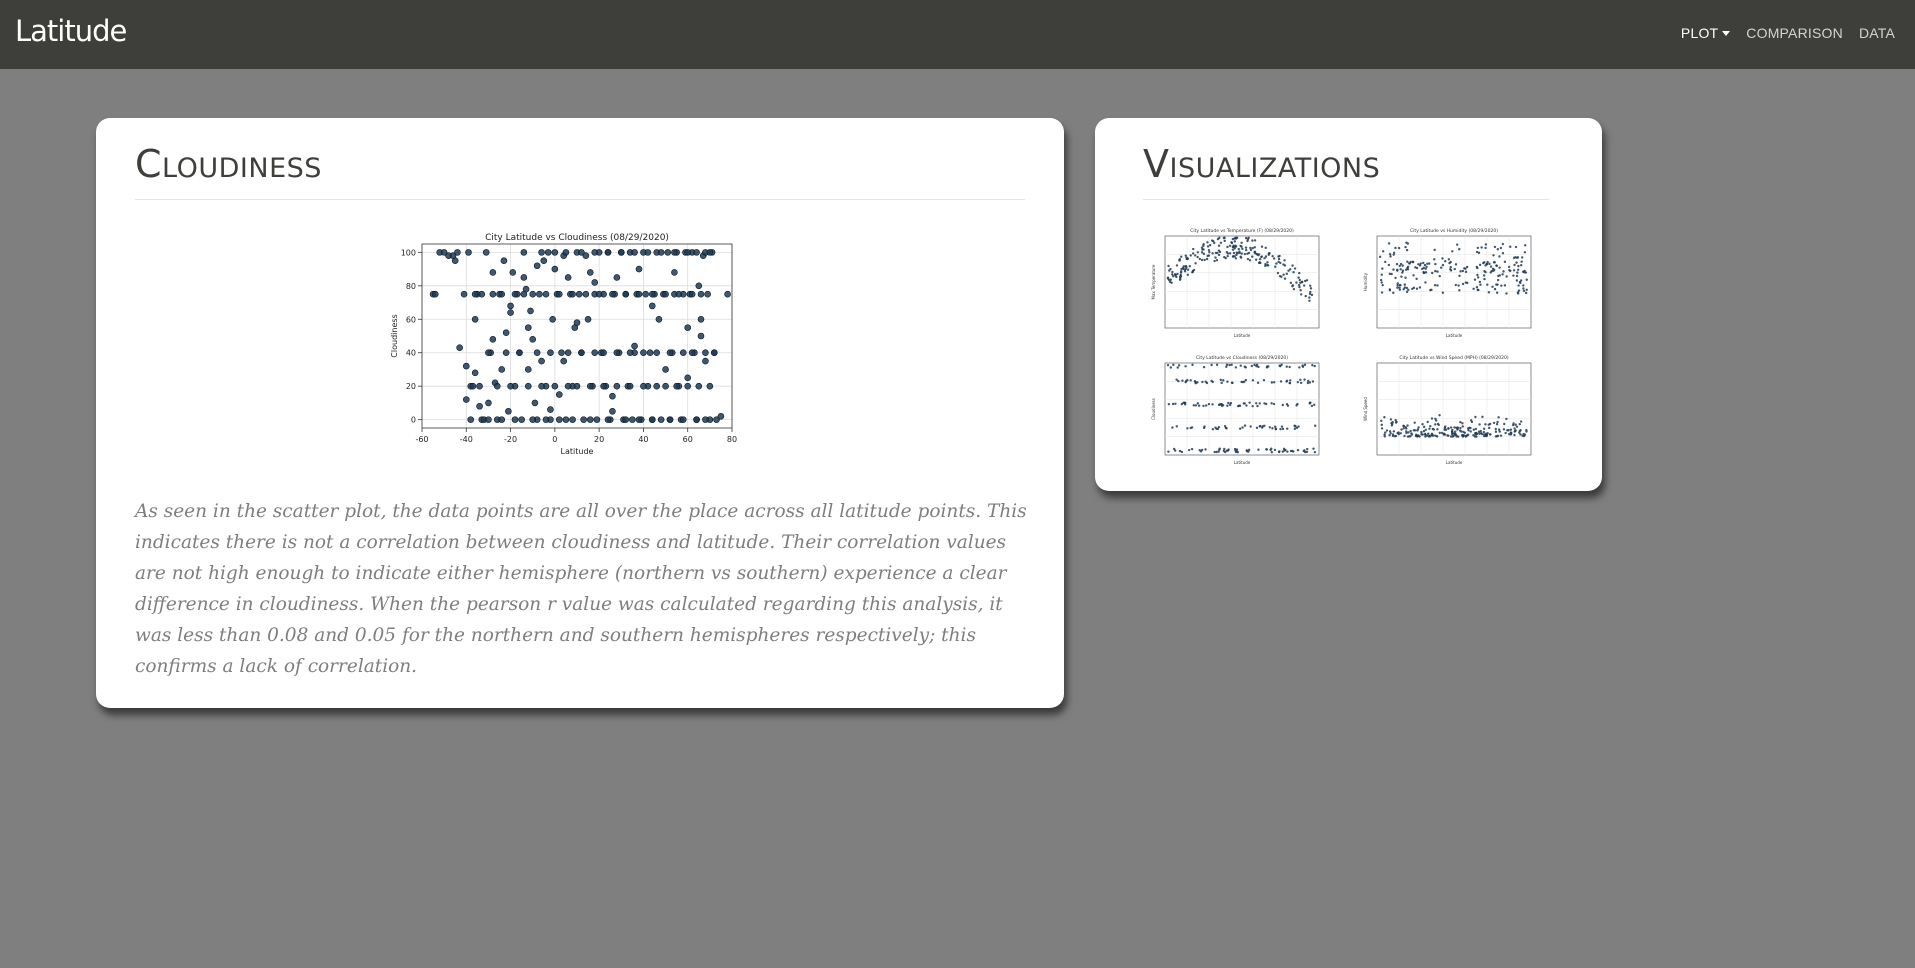 This screenshot has height=968, width=1915. Describe the element at coordinates (1365, 281) in the screenshot. I see `thumbnail-y-label: Humidity` at that location.